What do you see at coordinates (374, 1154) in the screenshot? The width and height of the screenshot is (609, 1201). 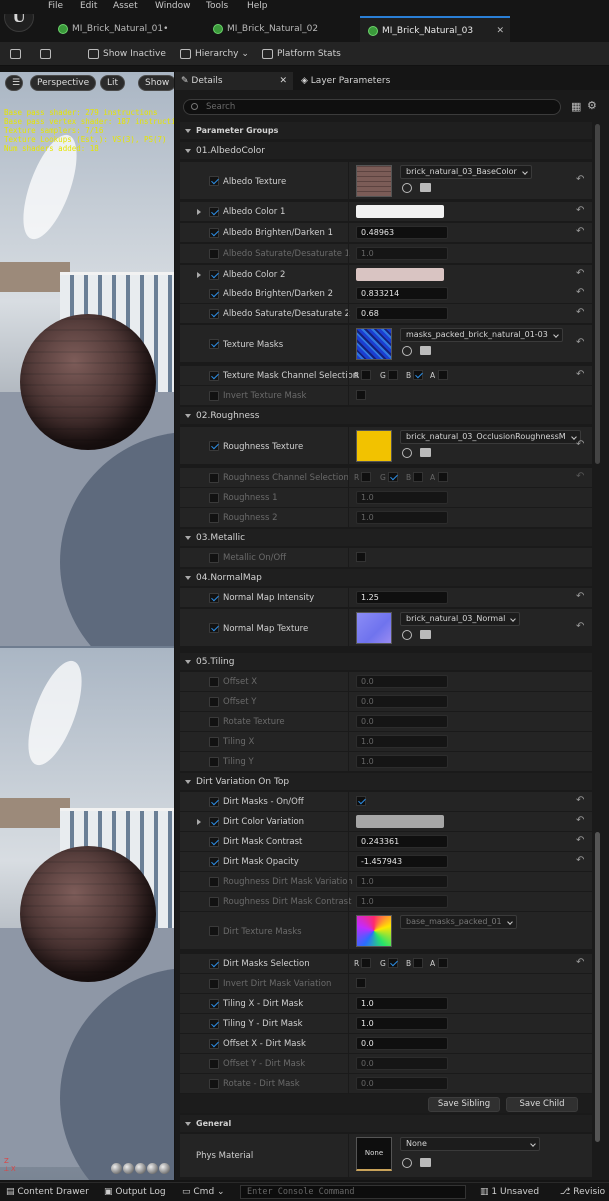 I see `phys-material-thumbnail: None` at bounding box center [374, 1154].